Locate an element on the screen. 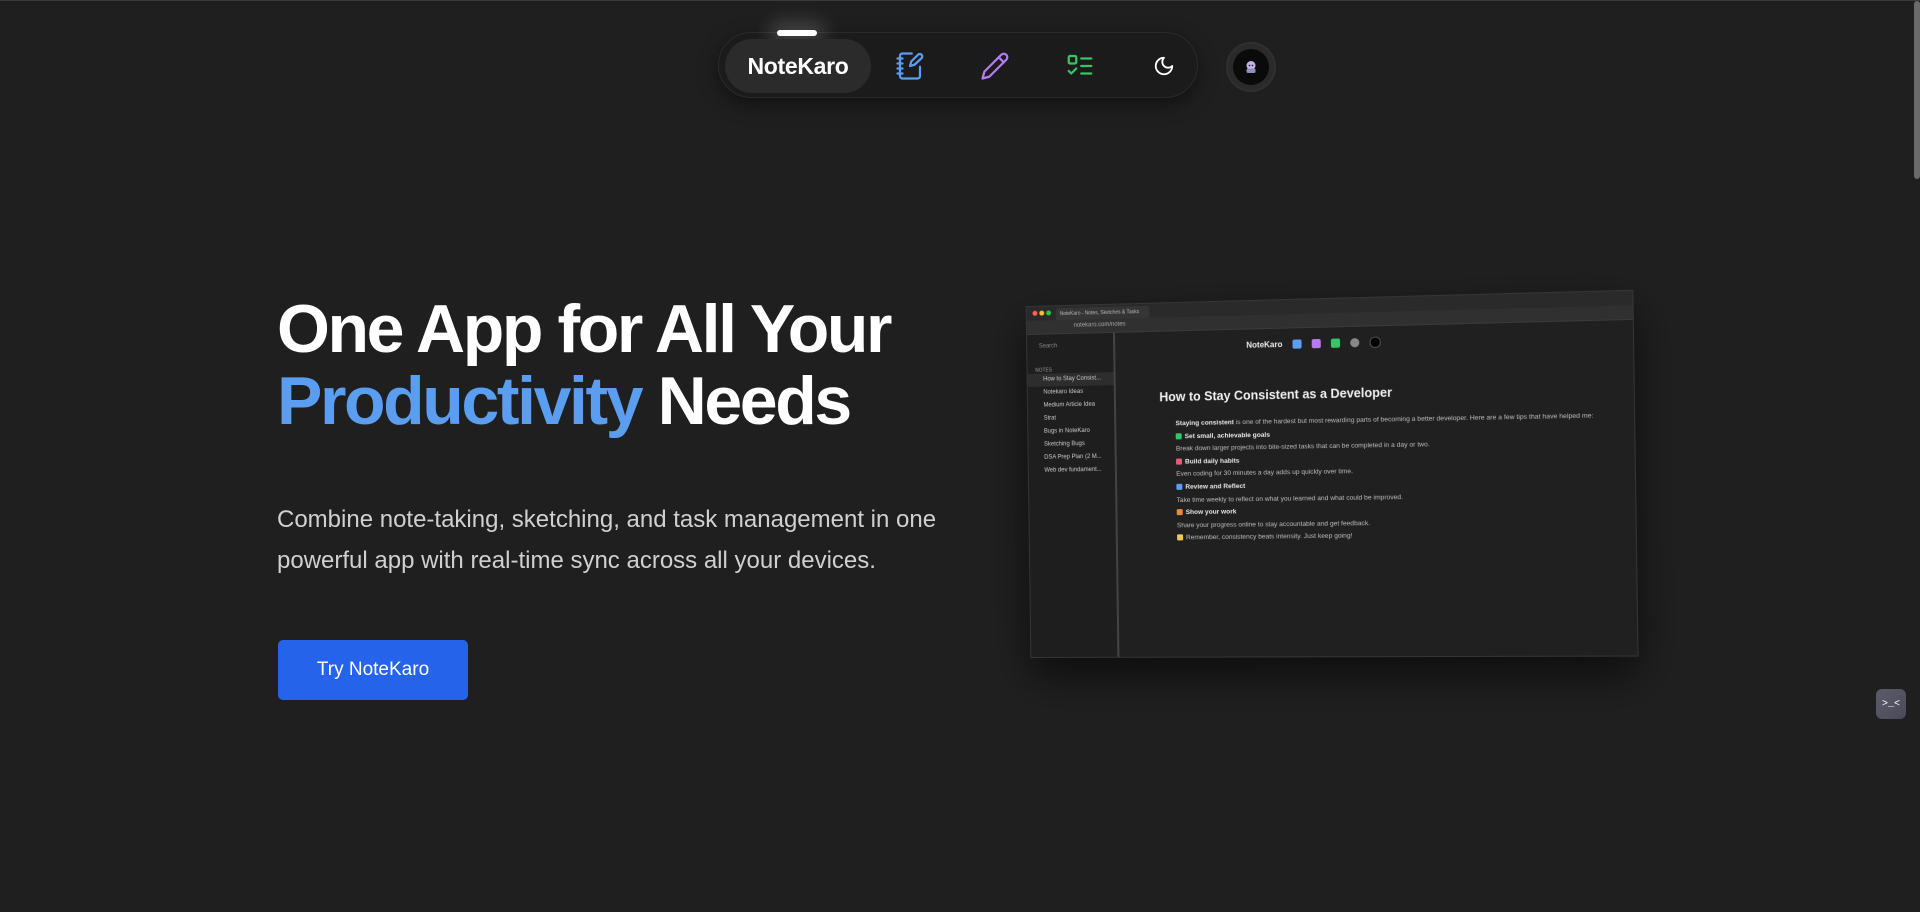 The height and width of the screenshot is (912, 1920). checklist-icon is located at coordinates (1080, 64).